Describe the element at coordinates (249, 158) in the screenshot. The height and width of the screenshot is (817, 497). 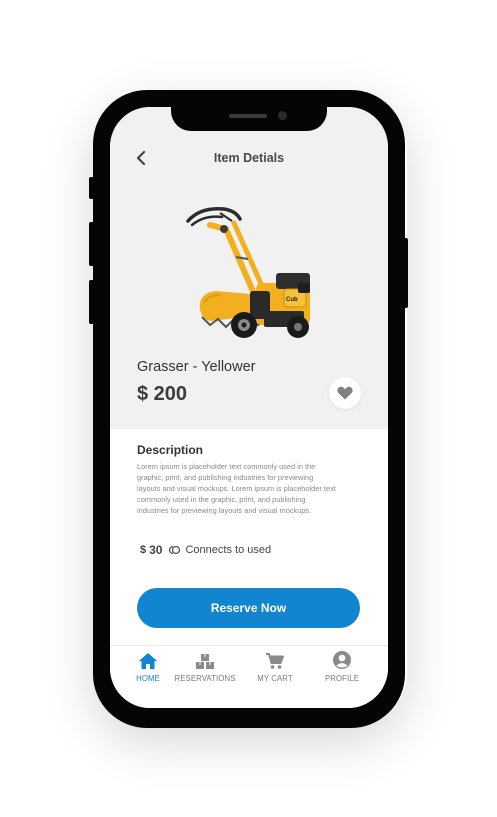
I see `page-title: Item Detials` at that location.